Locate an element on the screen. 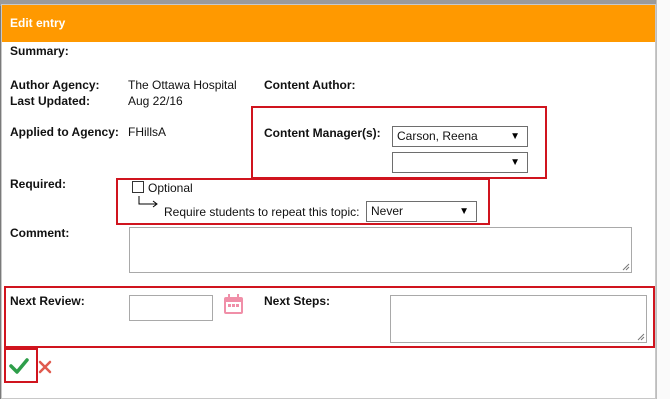  resize-grip-icon is located at coordinates (626, 267).